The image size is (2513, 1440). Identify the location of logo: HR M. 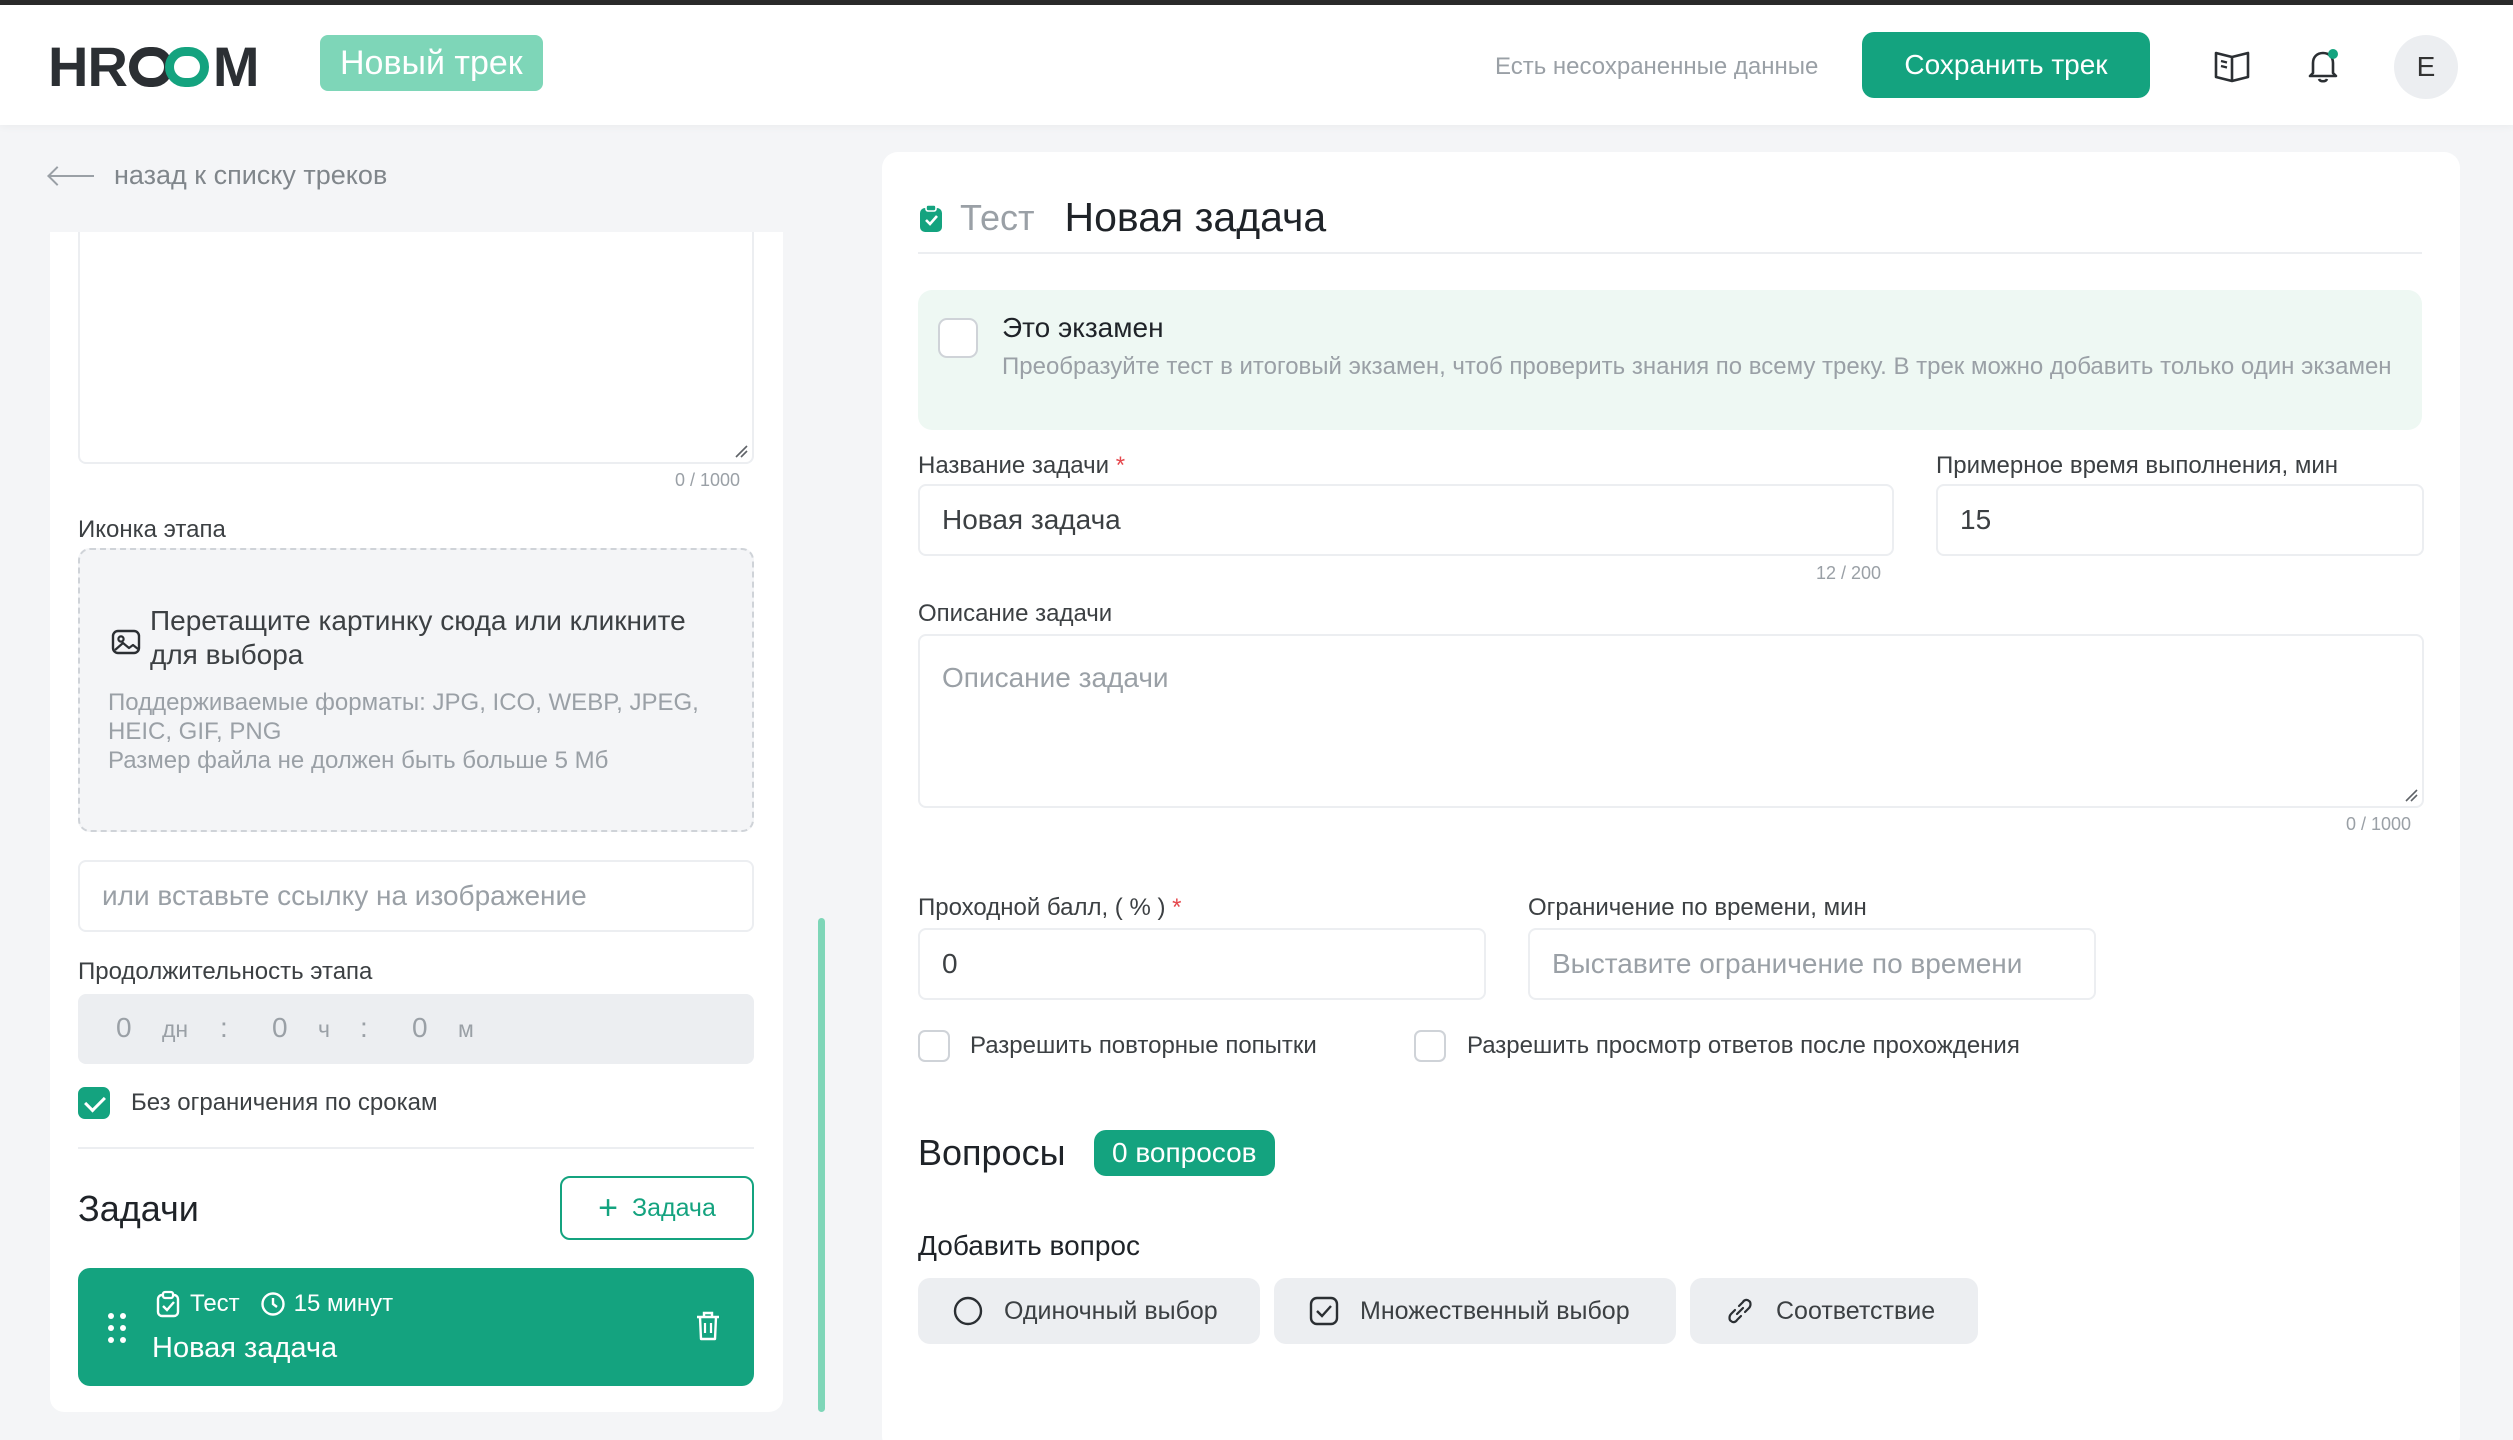
(154, 66).